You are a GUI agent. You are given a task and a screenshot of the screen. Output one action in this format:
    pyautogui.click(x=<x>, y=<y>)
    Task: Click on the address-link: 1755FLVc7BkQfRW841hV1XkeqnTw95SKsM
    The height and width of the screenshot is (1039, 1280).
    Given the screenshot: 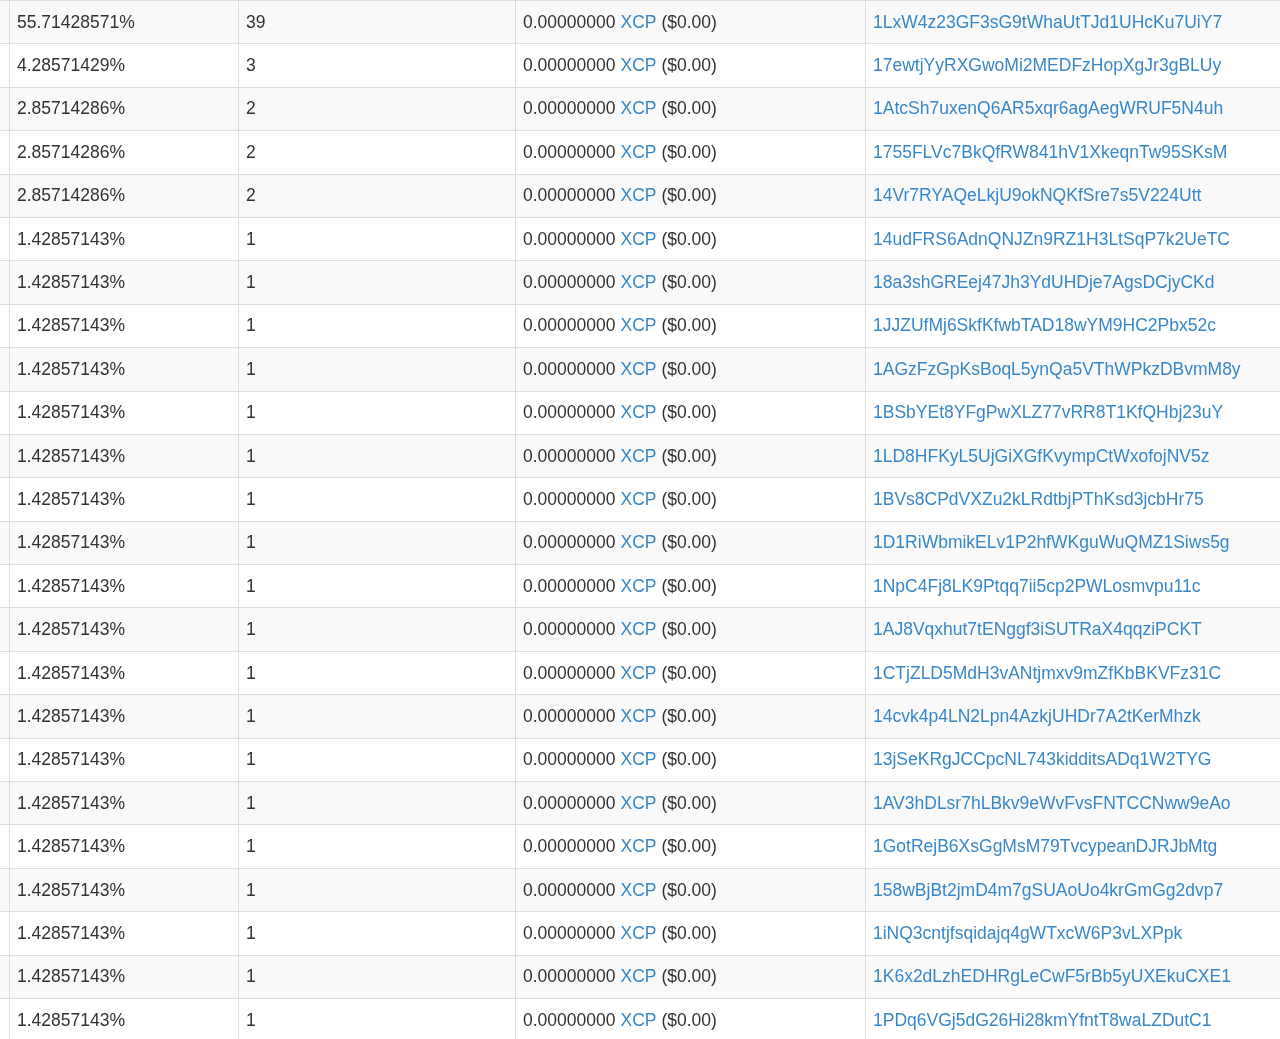 What is the action you would take?
    pyautogui.click(x=1050, y=152)
    